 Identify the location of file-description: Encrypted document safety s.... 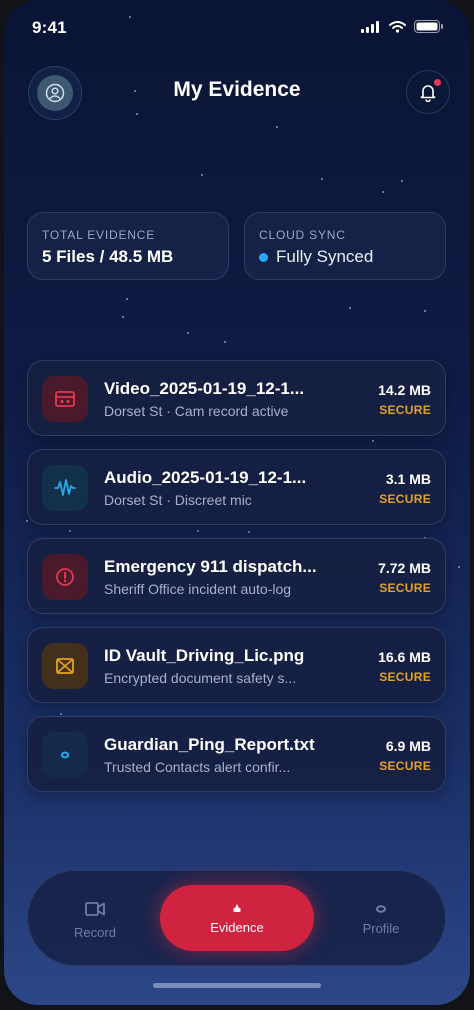
(200, 678).